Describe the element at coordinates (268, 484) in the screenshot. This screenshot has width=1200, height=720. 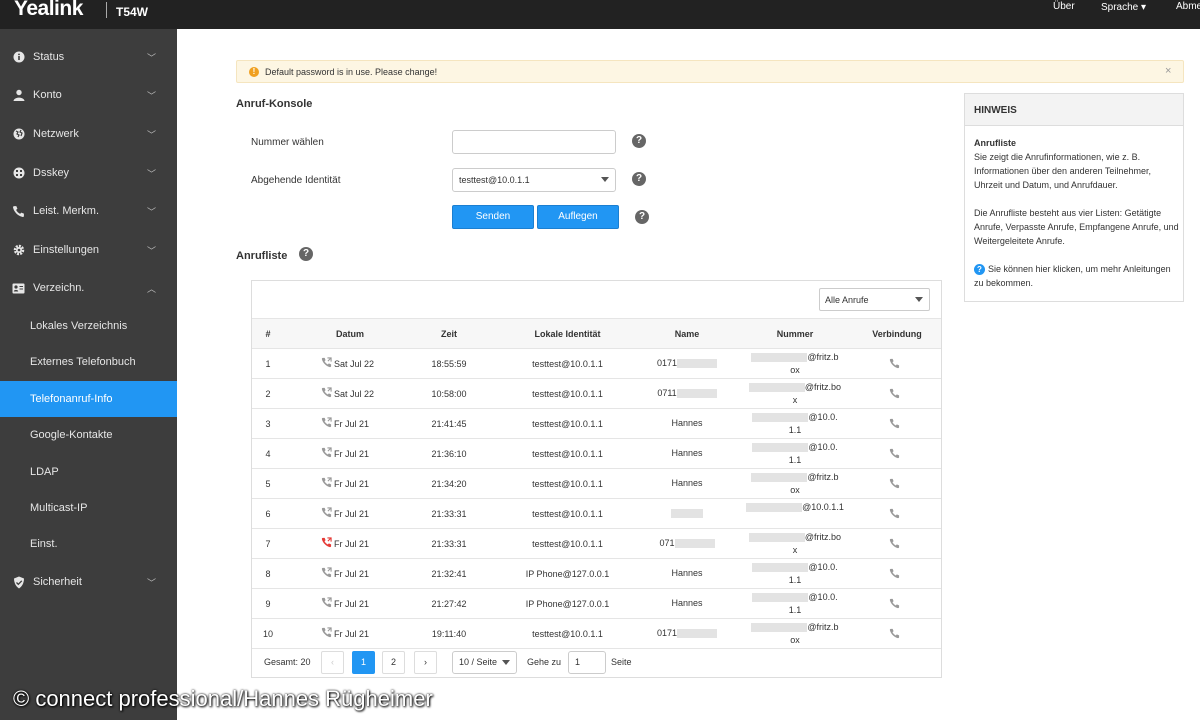
I see `row-index: 5` at that location.